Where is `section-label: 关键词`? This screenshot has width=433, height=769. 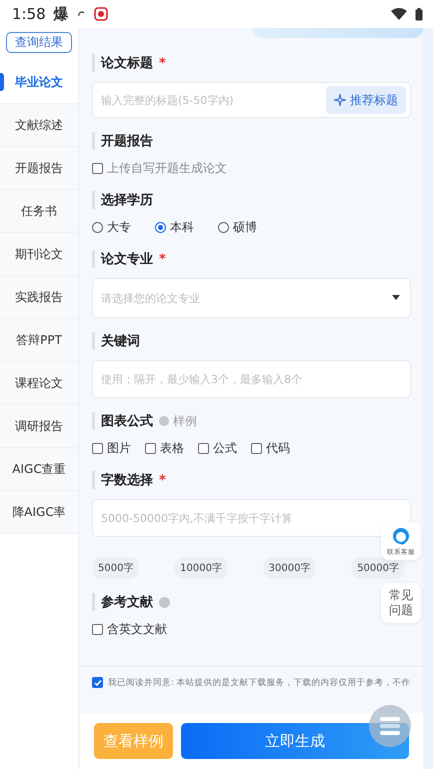 section-label: 关键词 is located at coordinates (120, 341).